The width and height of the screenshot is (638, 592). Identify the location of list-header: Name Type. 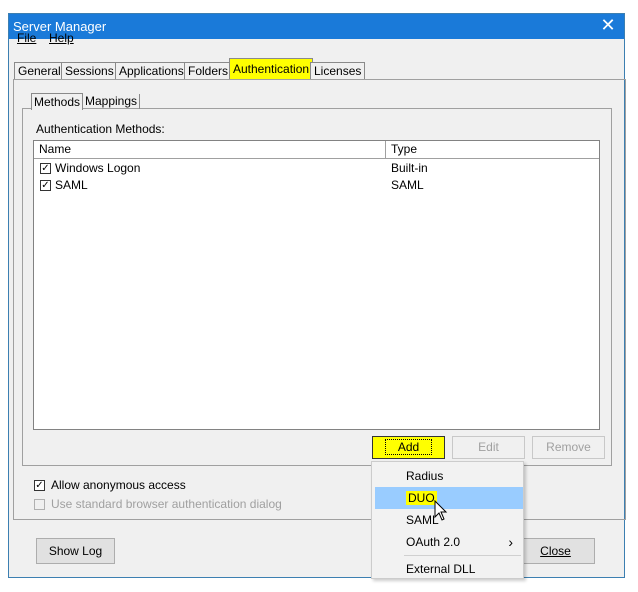
(316, 150).